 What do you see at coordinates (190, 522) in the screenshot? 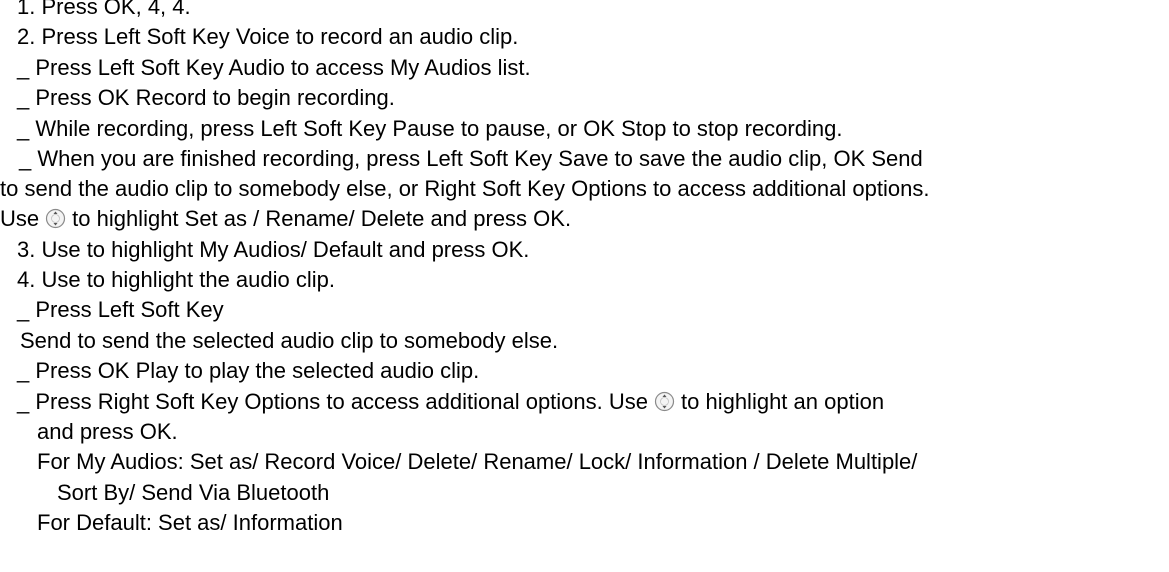
I see `default-options: For Default: Set as/ Information` at bounding box center [190, 522].